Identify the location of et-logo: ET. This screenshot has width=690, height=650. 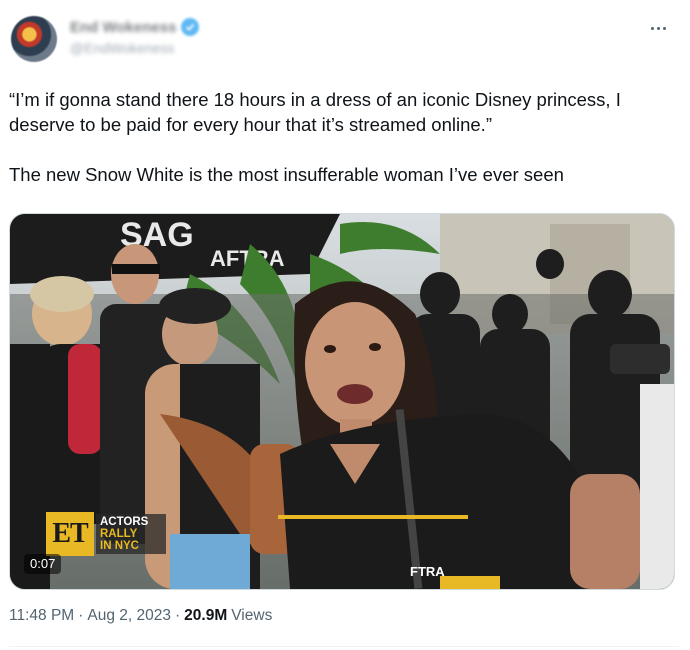
(70, 534).